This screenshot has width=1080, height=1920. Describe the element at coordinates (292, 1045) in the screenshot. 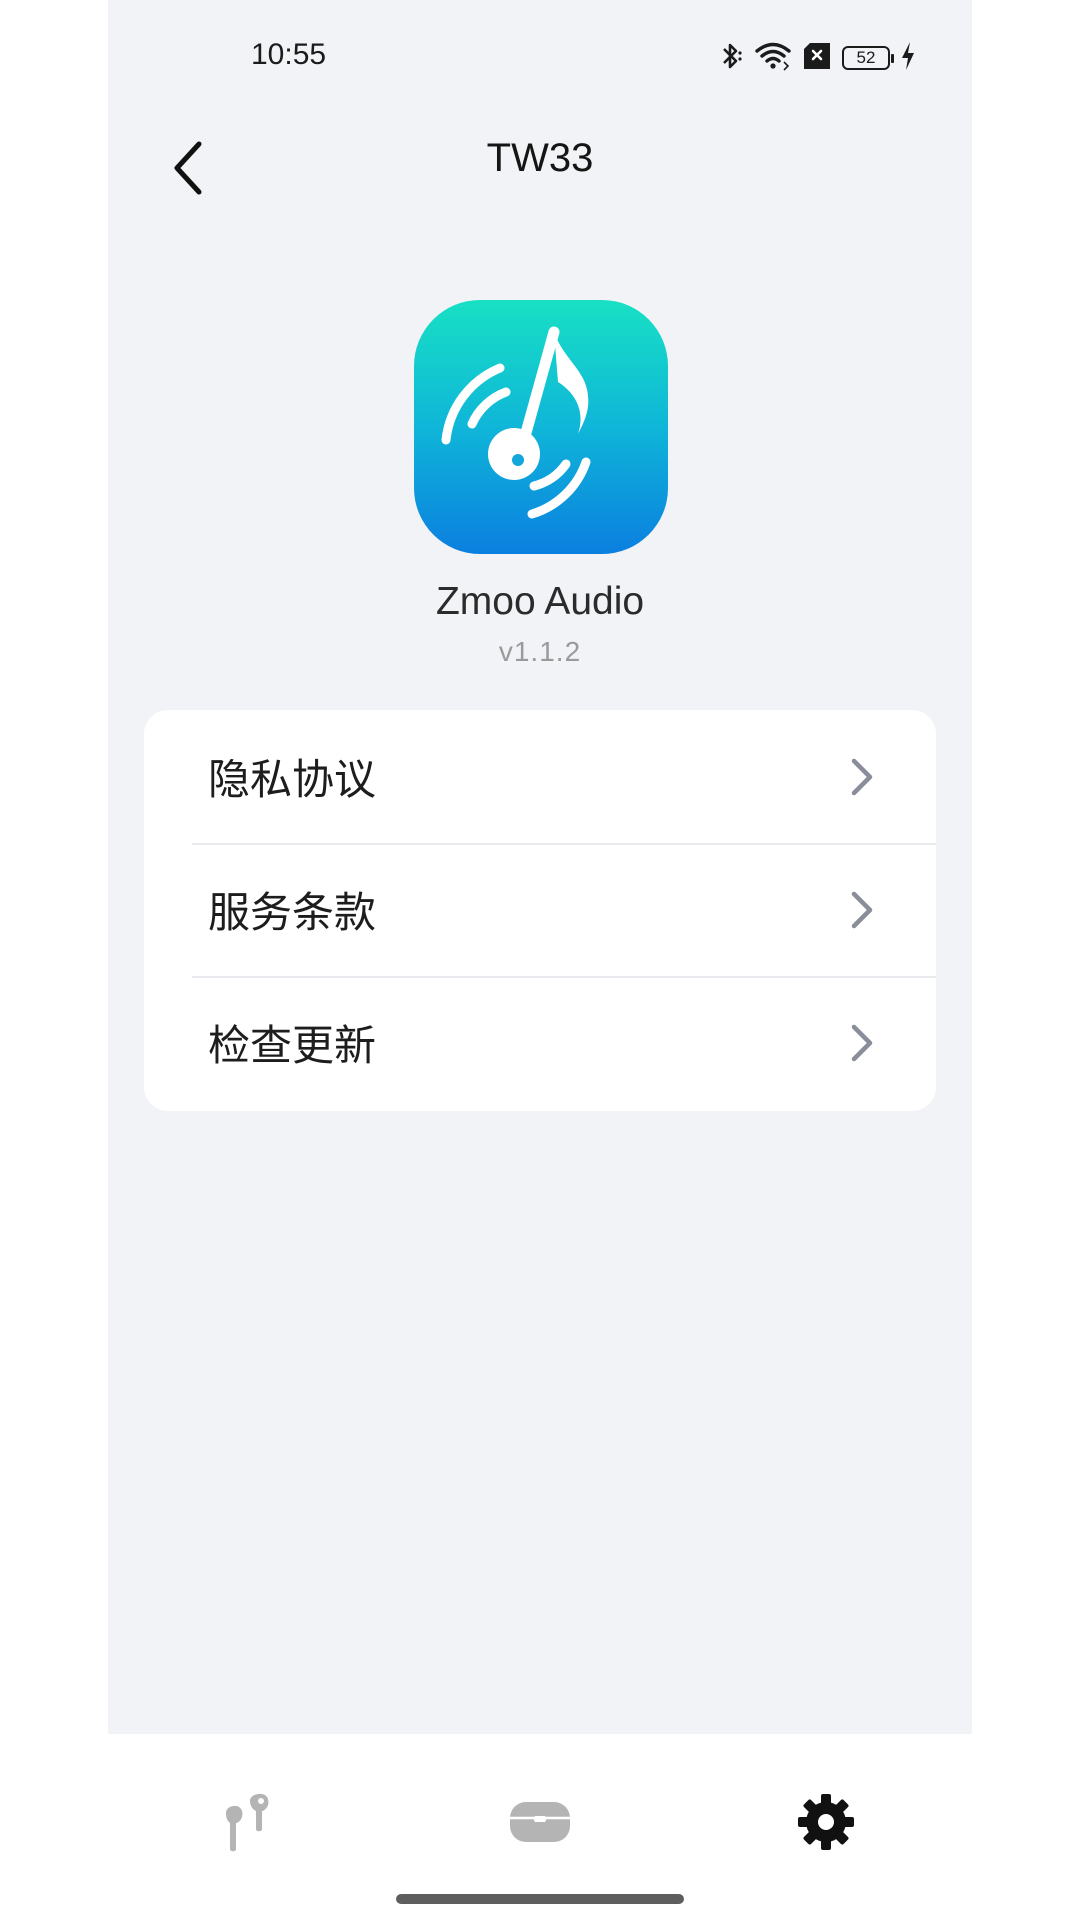

I see `menu-item-label: 检查更新` at that location.